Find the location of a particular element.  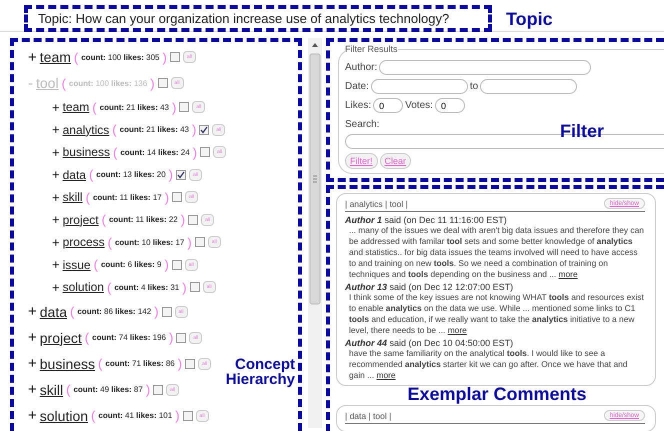

concept-stats: count: 4 likes: 31 is located at coordinates (147, 287).